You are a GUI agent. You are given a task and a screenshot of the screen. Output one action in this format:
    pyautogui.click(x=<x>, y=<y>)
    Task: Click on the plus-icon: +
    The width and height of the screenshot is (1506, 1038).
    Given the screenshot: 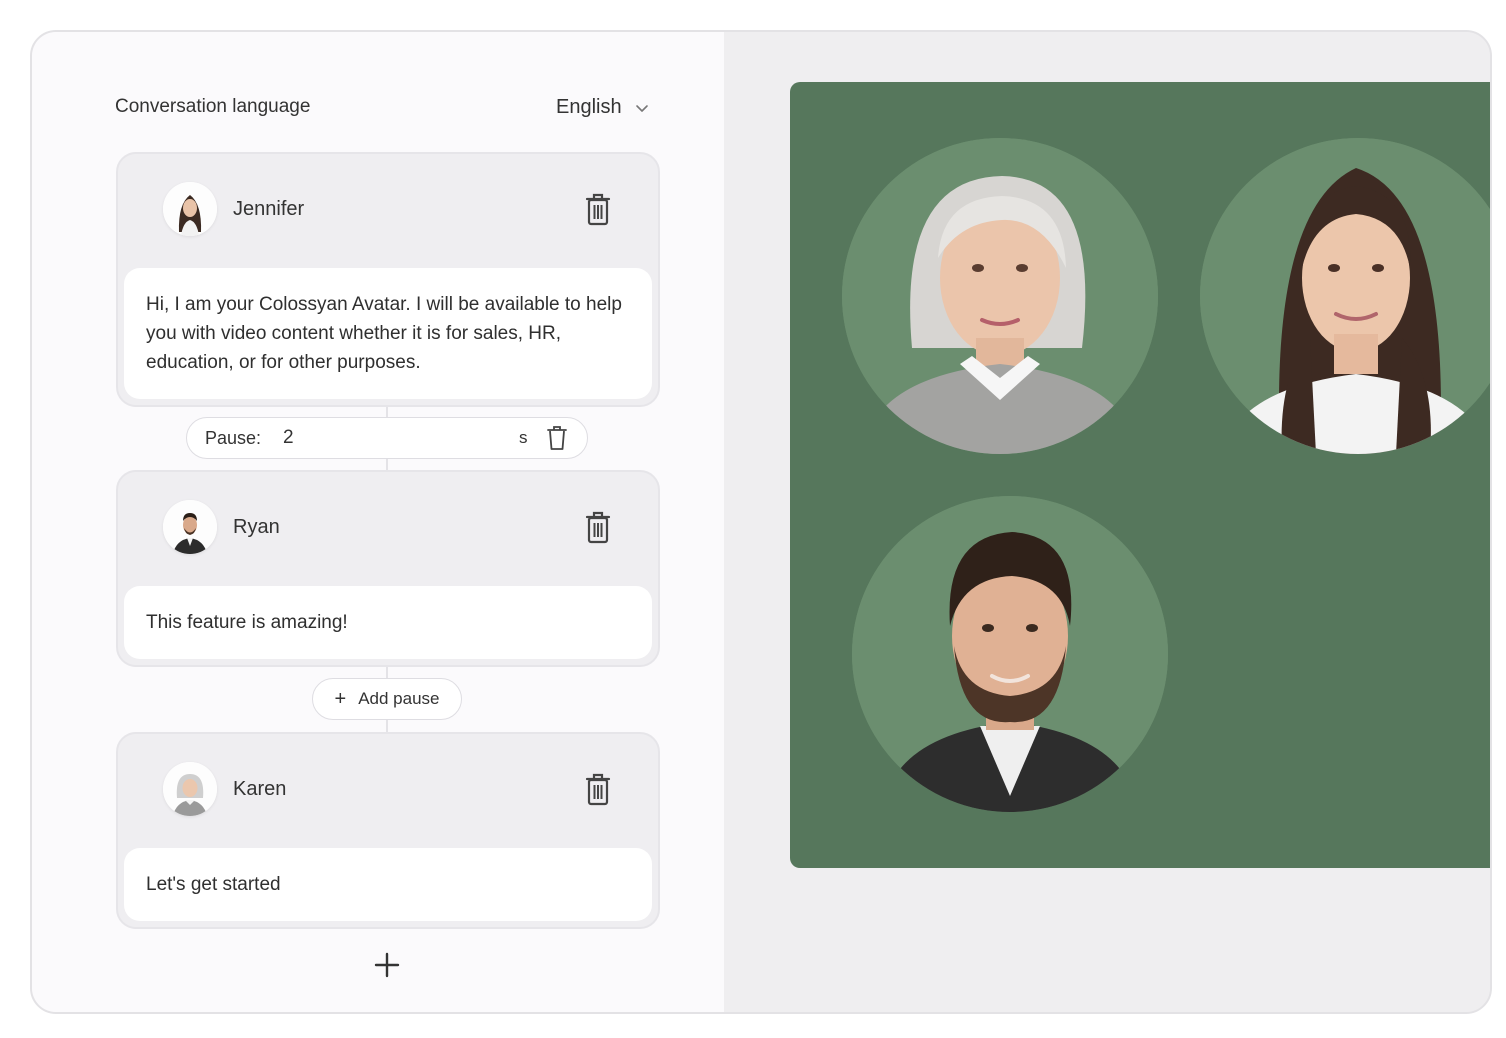 What is the action you would take?
    pyautogui.click(x=340, y=699)
    